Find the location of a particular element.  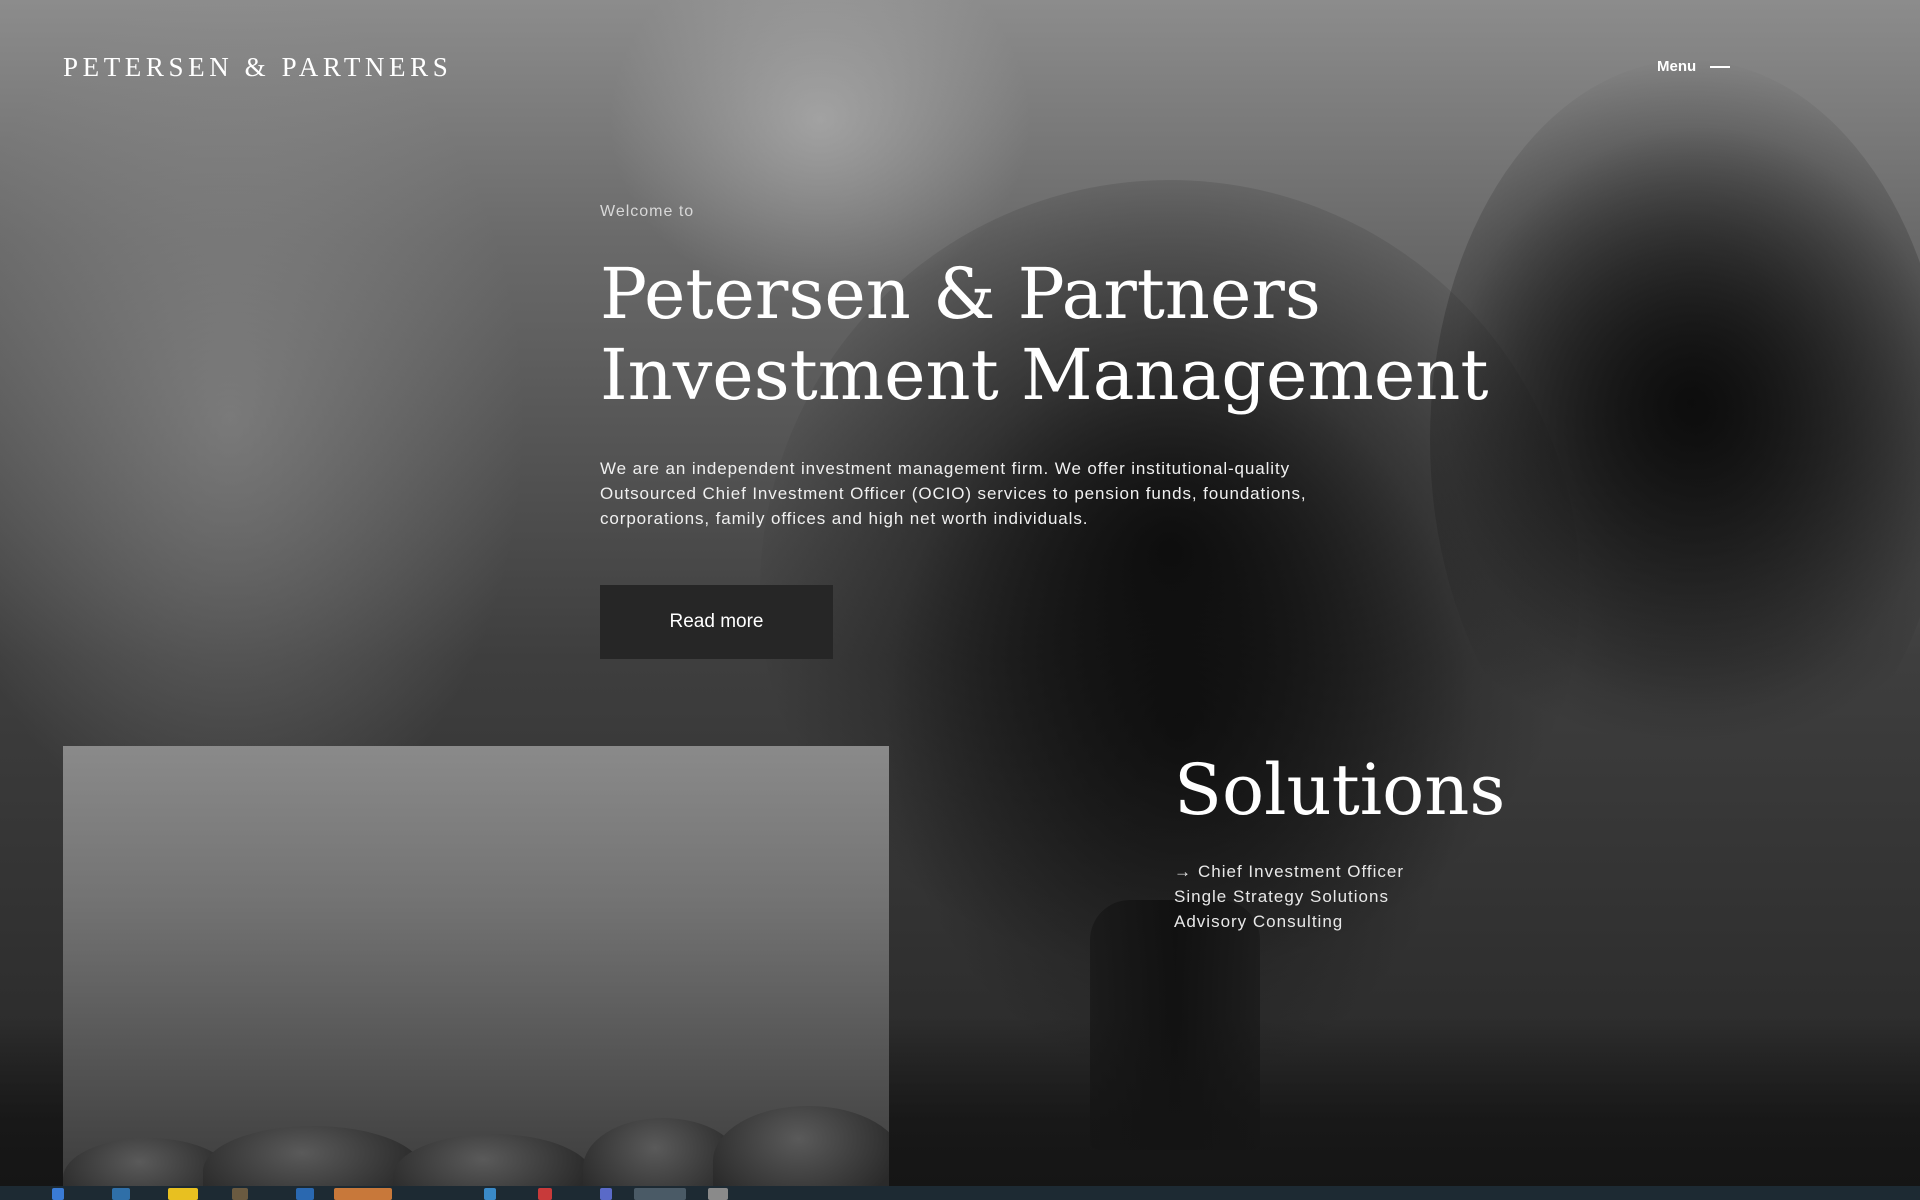

taskbar-folder-icon is located at coordinates (183, 1194).